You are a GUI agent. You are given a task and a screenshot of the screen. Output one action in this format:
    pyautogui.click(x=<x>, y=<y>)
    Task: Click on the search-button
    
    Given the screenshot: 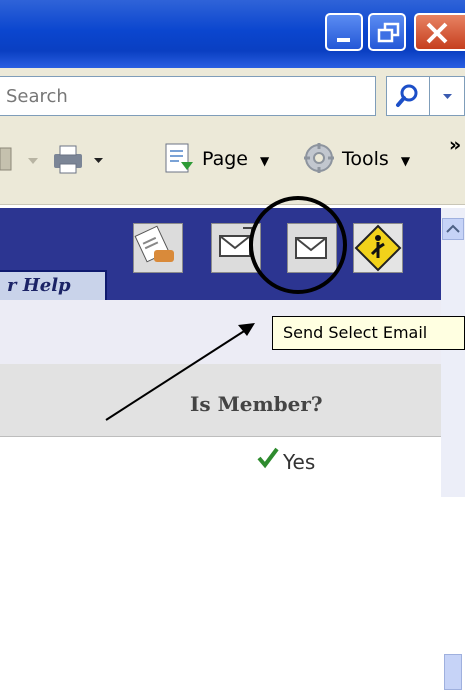 What is the action you would take?
    pyautogui.click(x=408, y=96)
    